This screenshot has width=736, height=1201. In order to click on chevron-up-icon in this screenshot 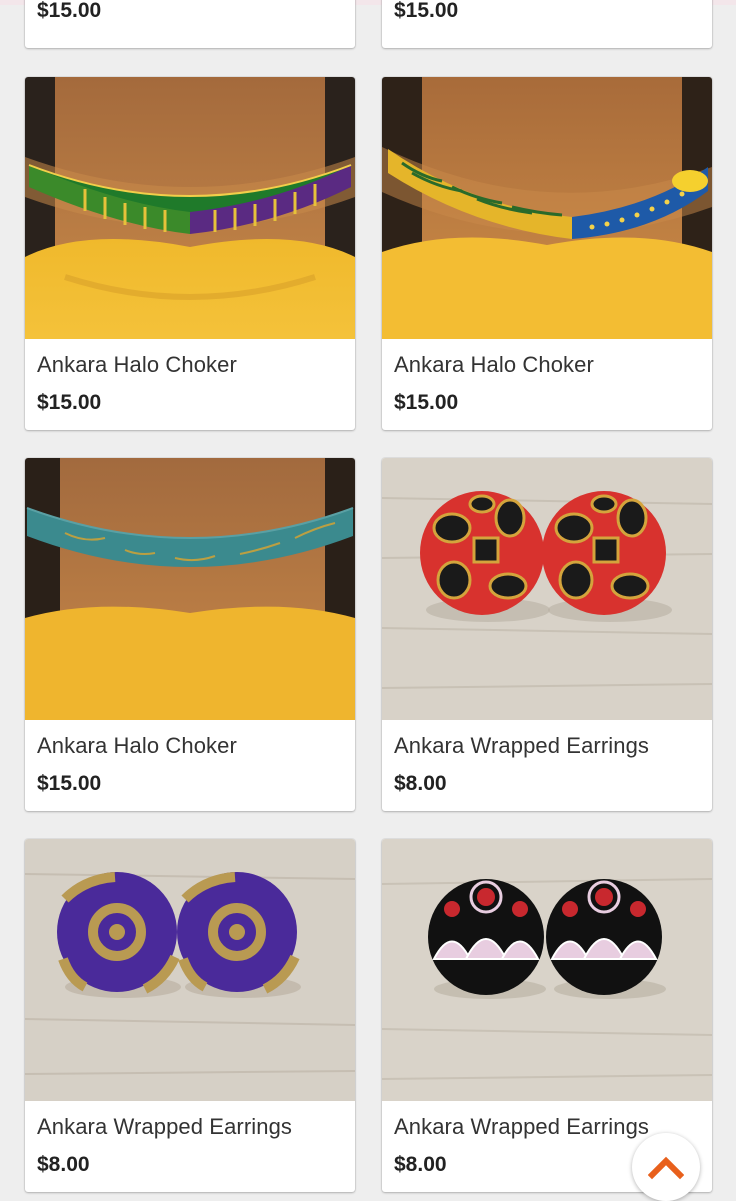, I will do `click(666, 1168)`.